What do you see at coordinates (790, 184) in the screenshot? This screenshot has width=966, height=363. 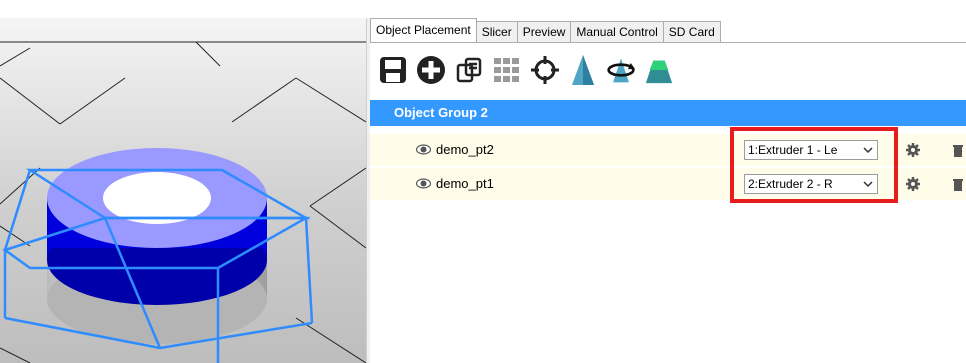 I see `extruder-select-value: 2:Extruder 2 - R` at bounding box center [790, 184].